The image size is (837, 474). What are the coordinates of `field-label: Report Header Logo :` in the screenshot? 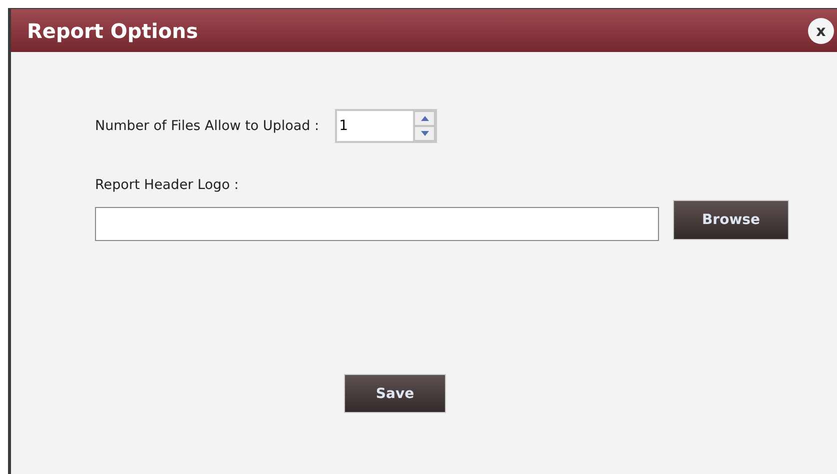 It's located at (167, 185).